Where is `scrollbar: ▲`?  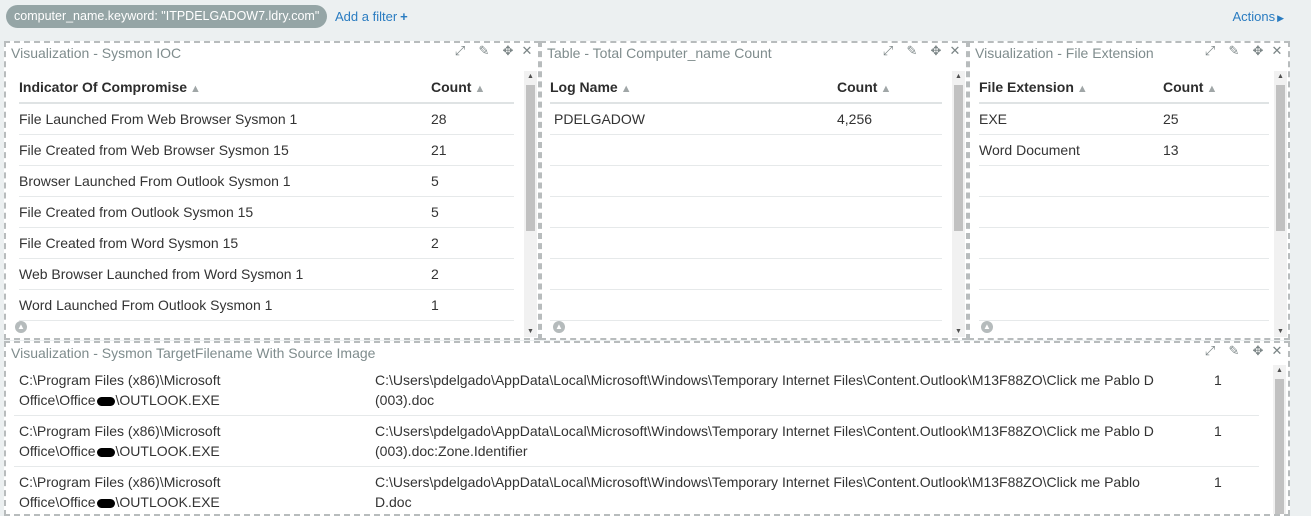
scrollbar: ▲ is located at coordinates (1279, 439).